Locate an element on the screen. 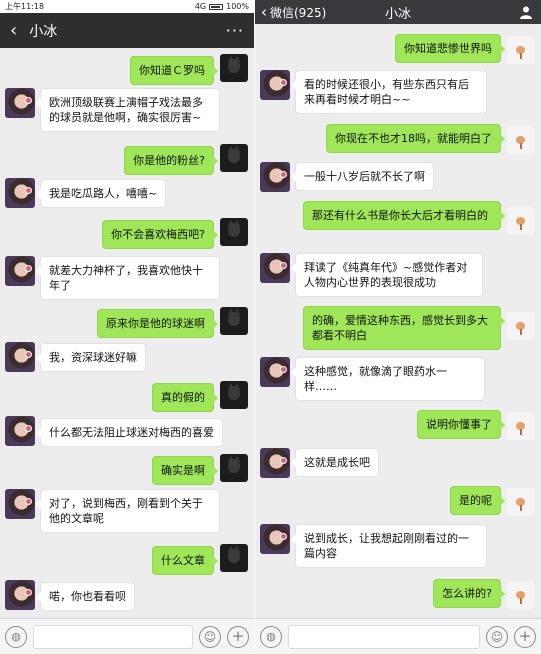 The height and width of the screenshot is (654, 541). message-row: 就差大力神杯了，我喜欢他快十年了 is located at coordinates (127, 279).